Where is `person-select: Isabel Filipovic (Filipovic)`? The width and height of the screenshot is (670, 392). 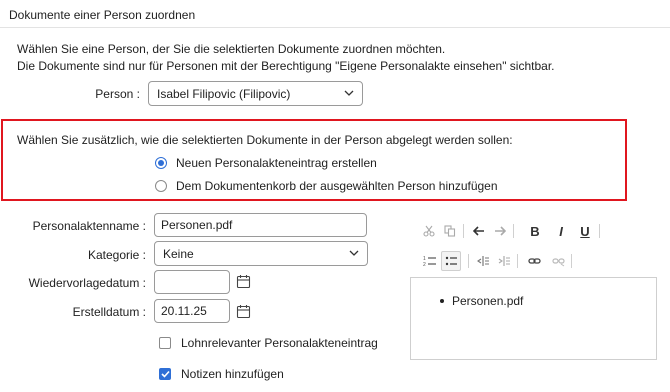 person-select: Isabel Filipovic (Filipovic) is located at coordinates (255, 93).